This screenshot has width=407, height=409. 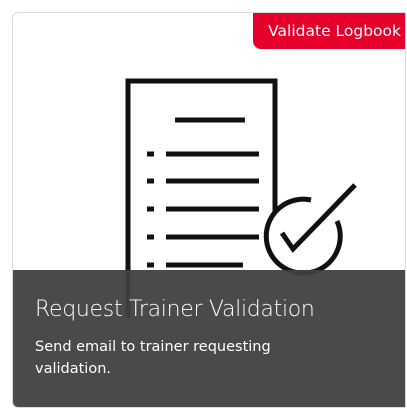 What do you see at coordinates (175, 309) in the screenshot?
I see `card-title: Request Trainer Validation` at bounding box center [175, 309].